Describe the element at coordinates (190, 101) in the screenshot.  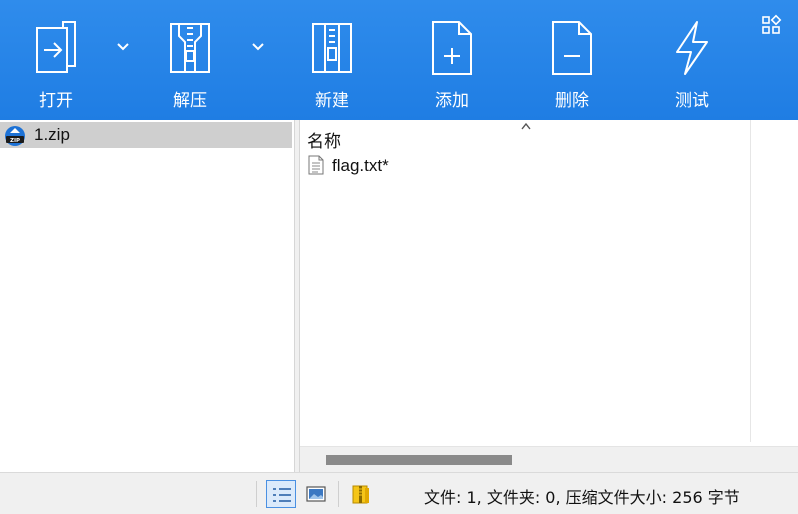
I see `extract-label: 解压` at that location.